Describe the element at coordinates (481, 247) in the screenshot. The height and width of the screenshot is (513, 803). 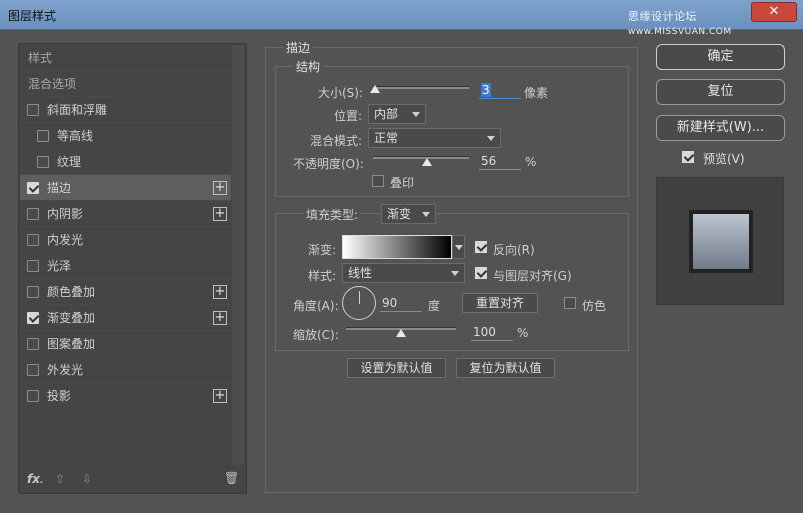
I see `reverse-checkbox` at that location.